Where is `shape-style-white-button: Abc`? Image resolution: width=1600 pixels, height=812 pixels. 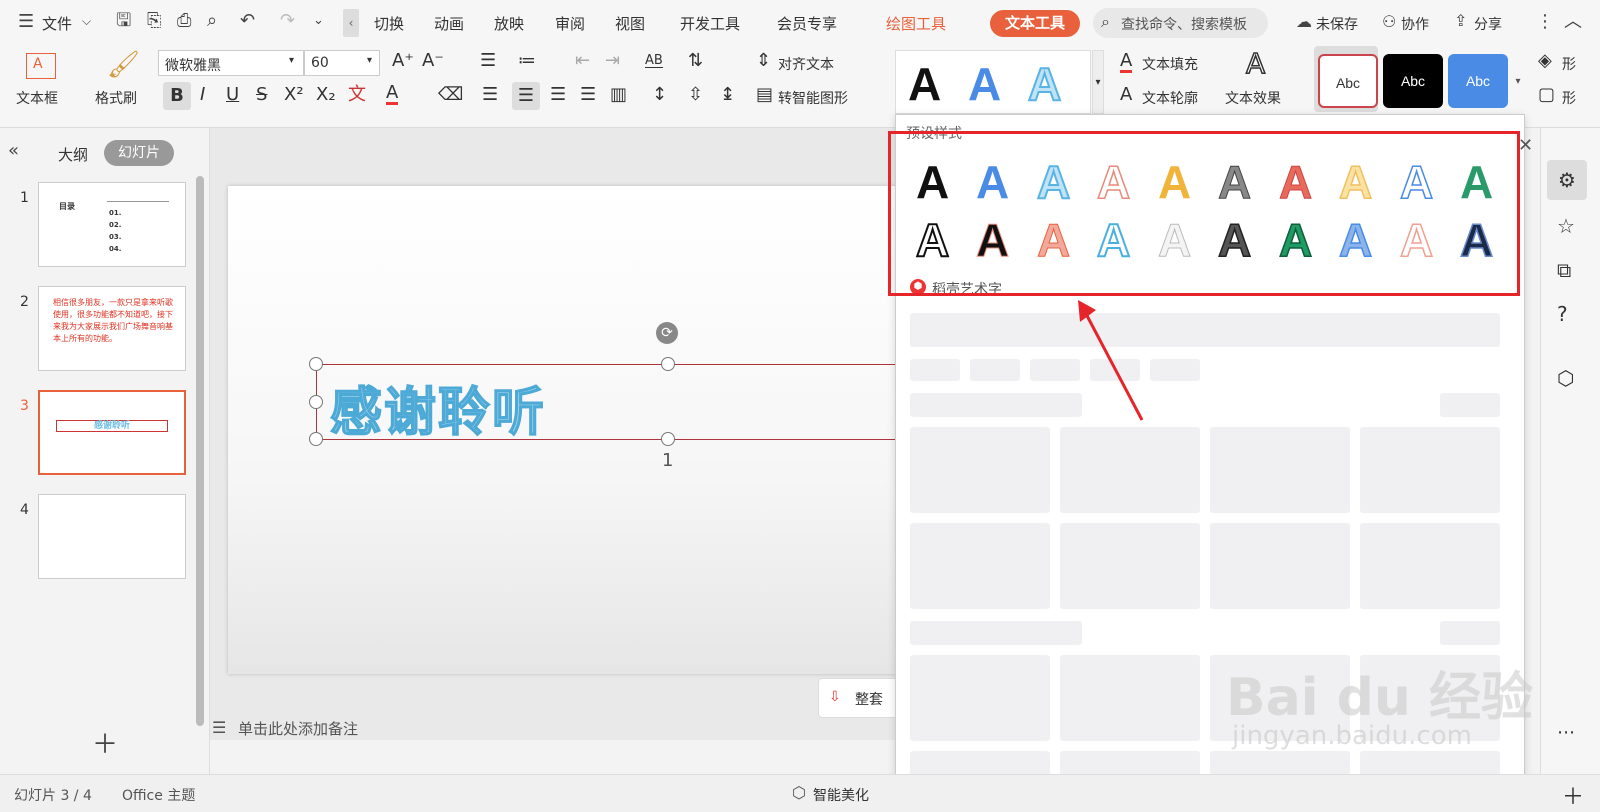
shape-style-white-button: Abc is located at coordinates (1348, 81).